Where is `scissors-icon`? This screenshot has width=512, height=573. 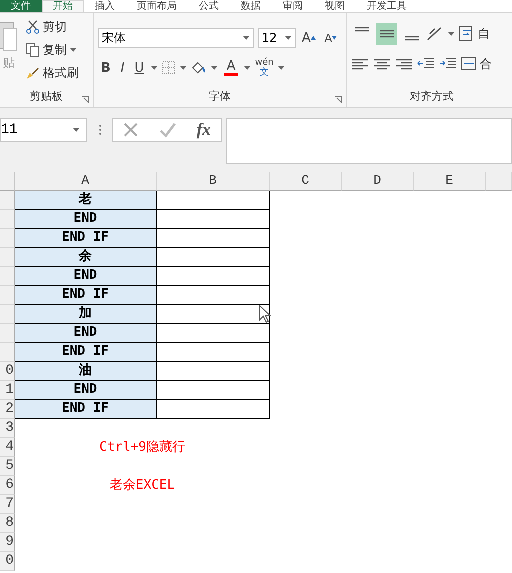
scissors-icon is located at coordinates (33, 27).